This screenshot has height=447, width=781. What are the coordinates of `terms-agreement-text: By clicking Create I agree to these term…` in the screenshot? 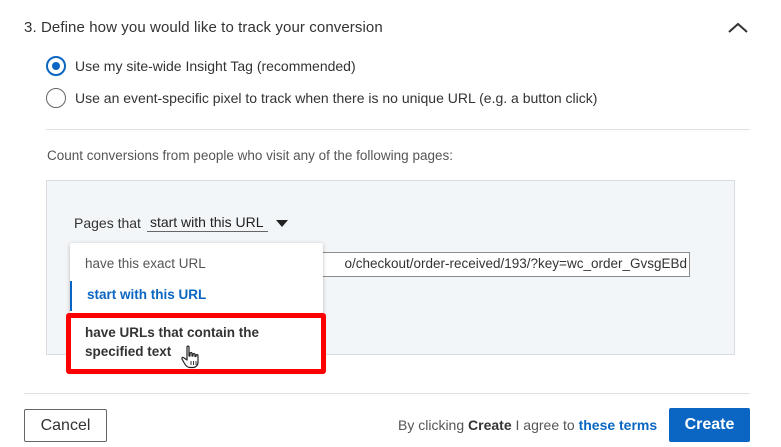 It's located at (527, 425).